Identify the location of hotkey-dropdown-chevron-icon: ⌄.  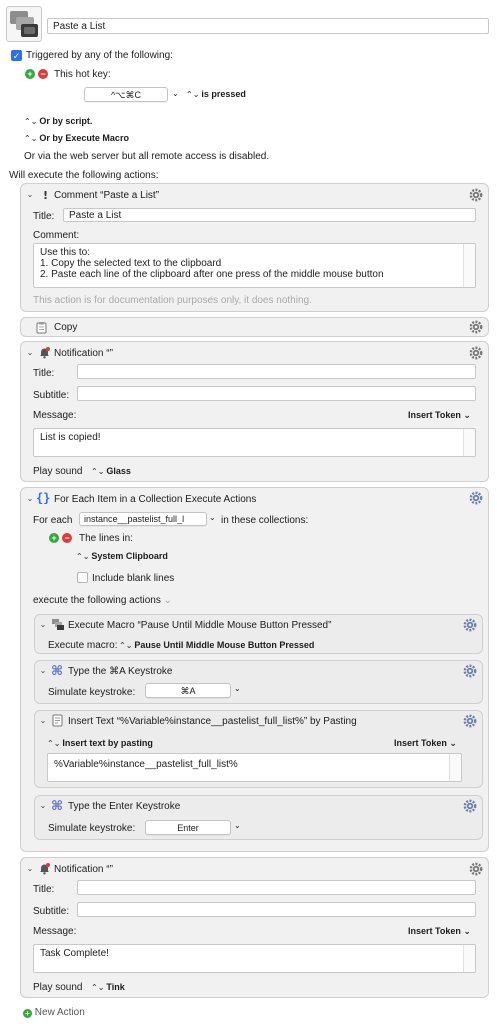
(175, 93).